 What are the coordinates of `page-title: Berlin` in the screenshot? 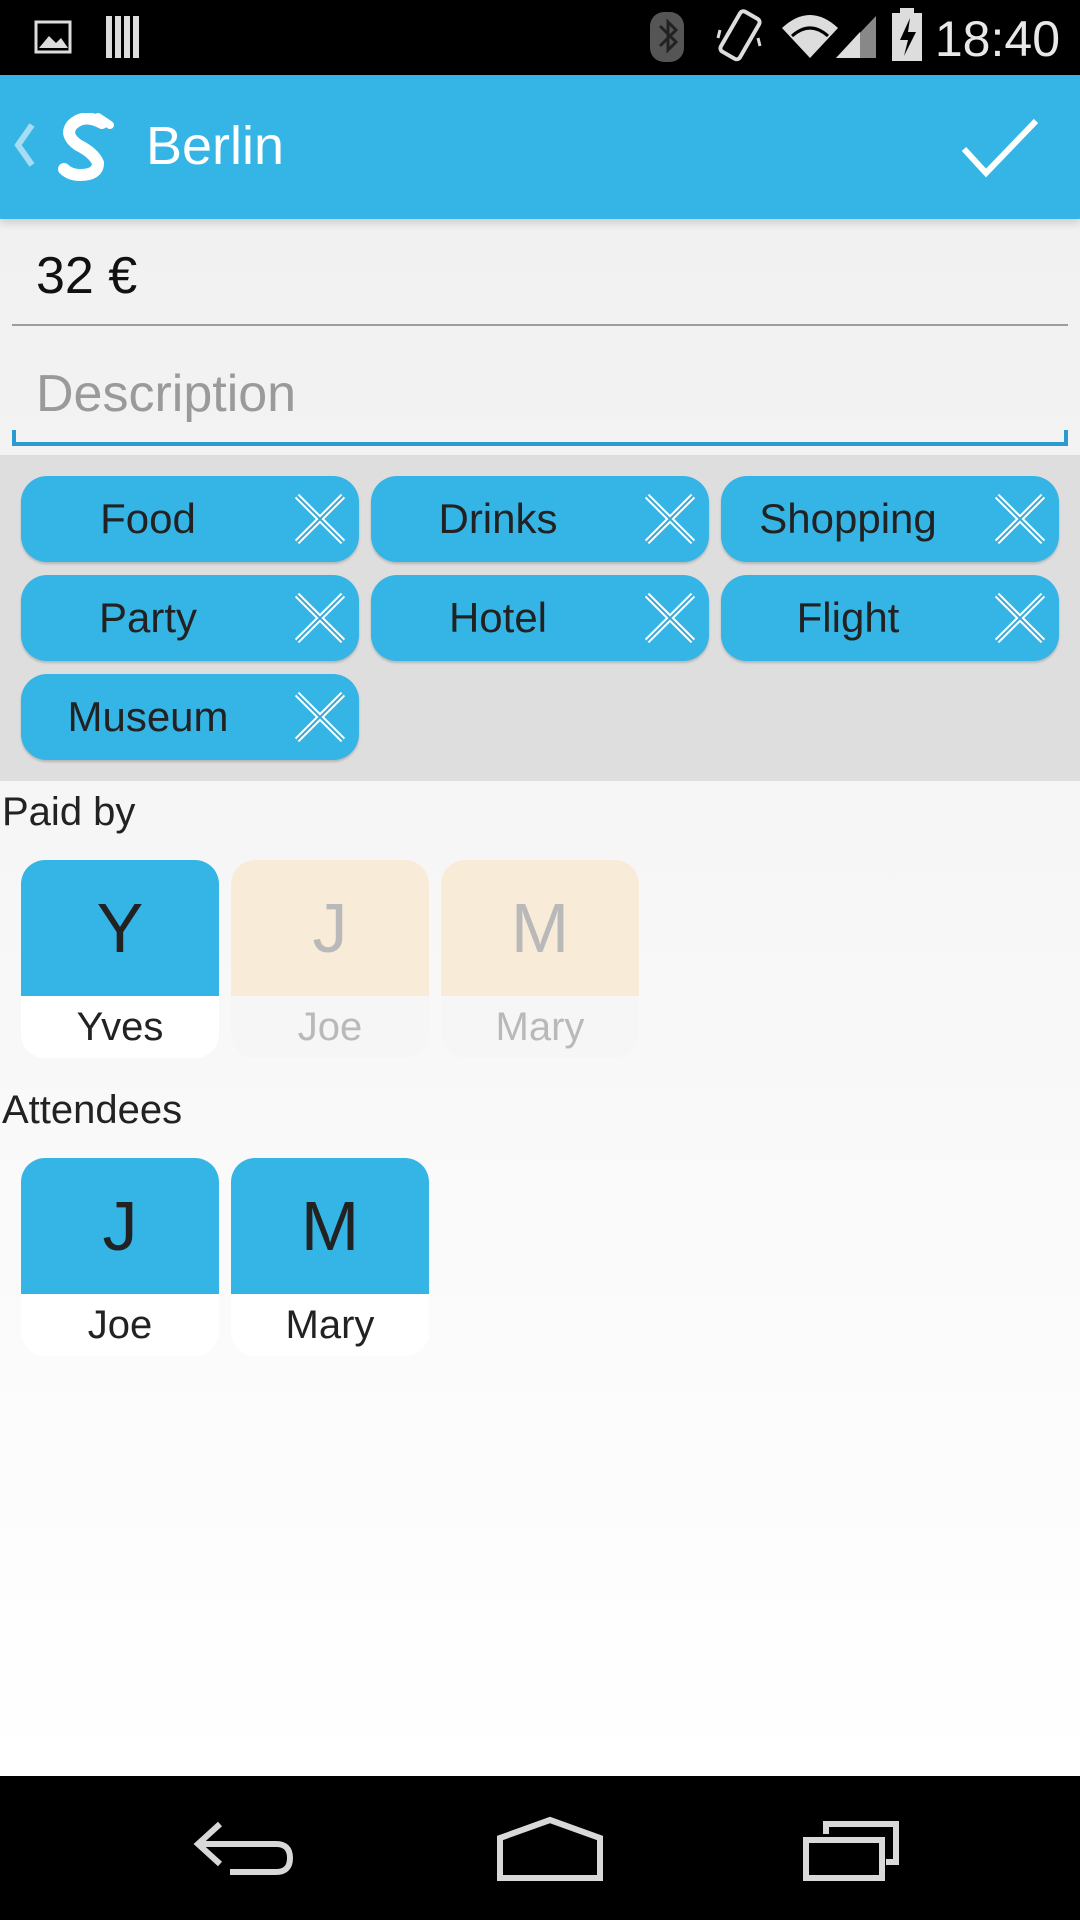 It's located at (215, 146).